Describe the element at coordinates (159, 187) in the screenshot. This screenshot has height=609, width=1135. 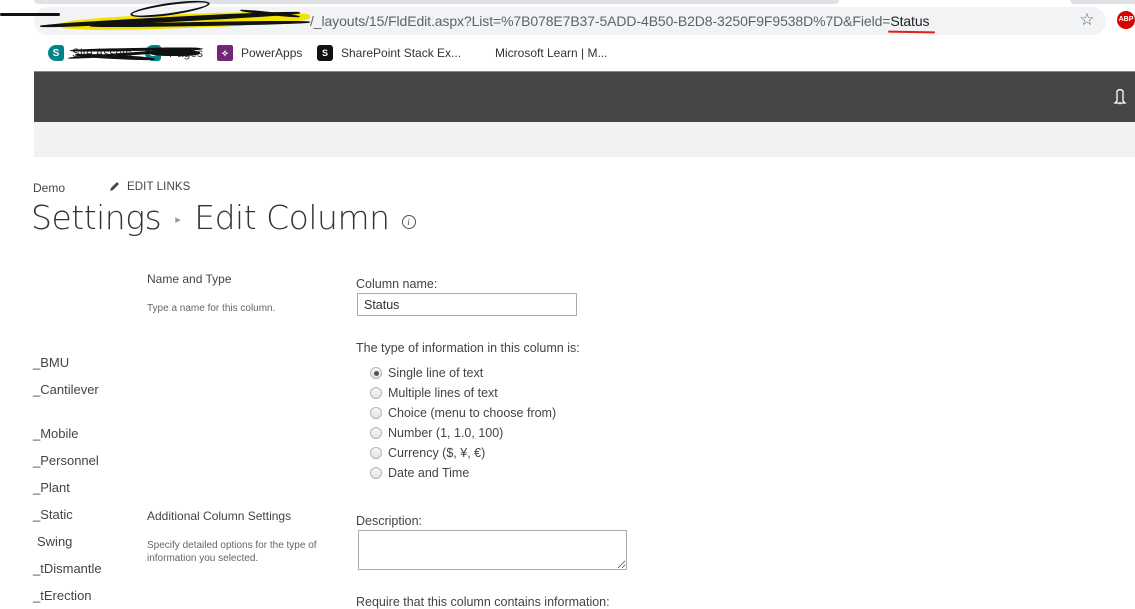
I see `edit-links-label: EDIT LINKS` at that location.